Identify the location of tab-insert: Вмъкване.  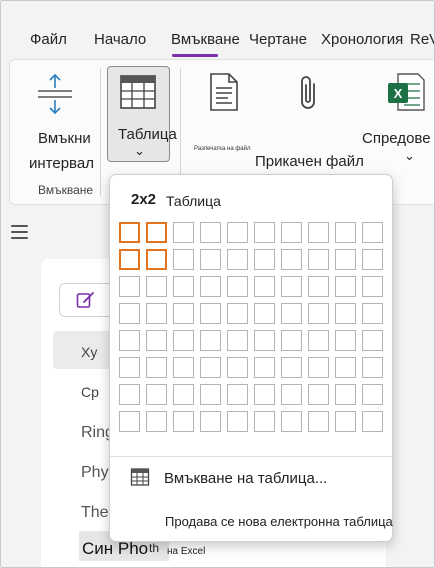
(205, 39).